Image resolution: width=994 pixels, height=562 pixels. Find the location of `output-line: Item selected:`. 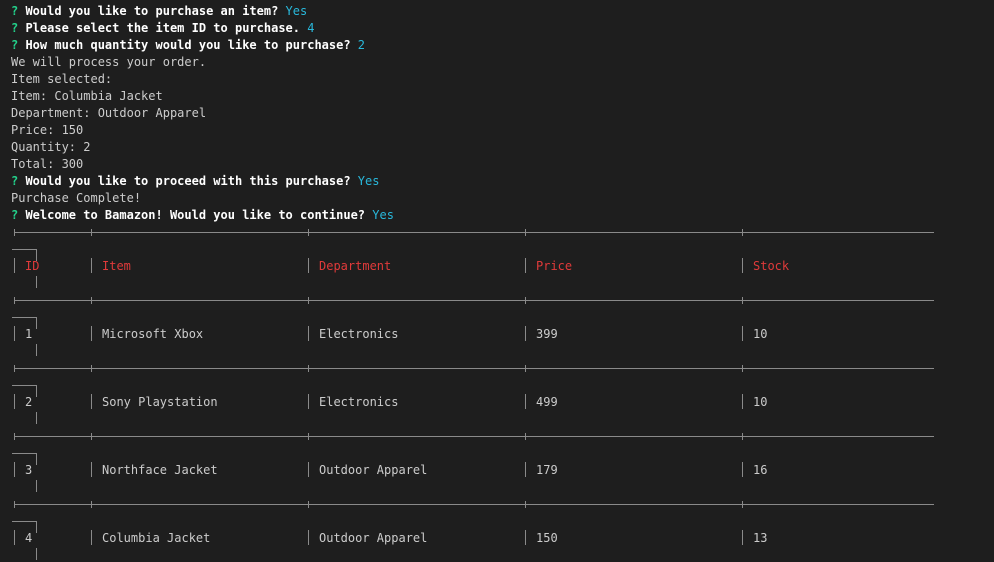

output-line: Item selected: is located at coordinates (501, 79).